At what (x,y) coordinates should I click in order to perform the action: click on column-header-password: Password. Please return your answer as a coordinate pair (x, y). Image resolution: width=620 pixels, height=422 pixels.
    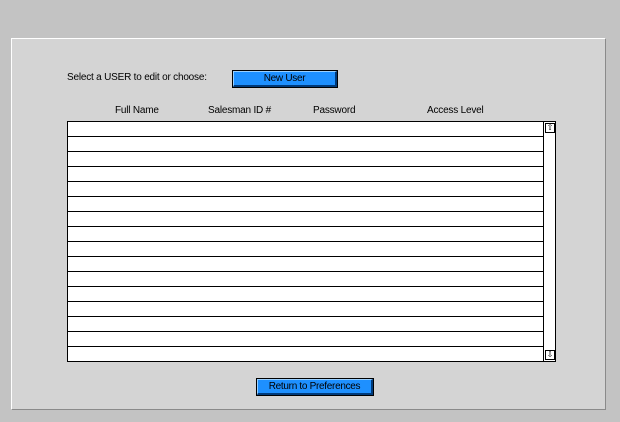
    Looking at the image, I should click on (334, 110).